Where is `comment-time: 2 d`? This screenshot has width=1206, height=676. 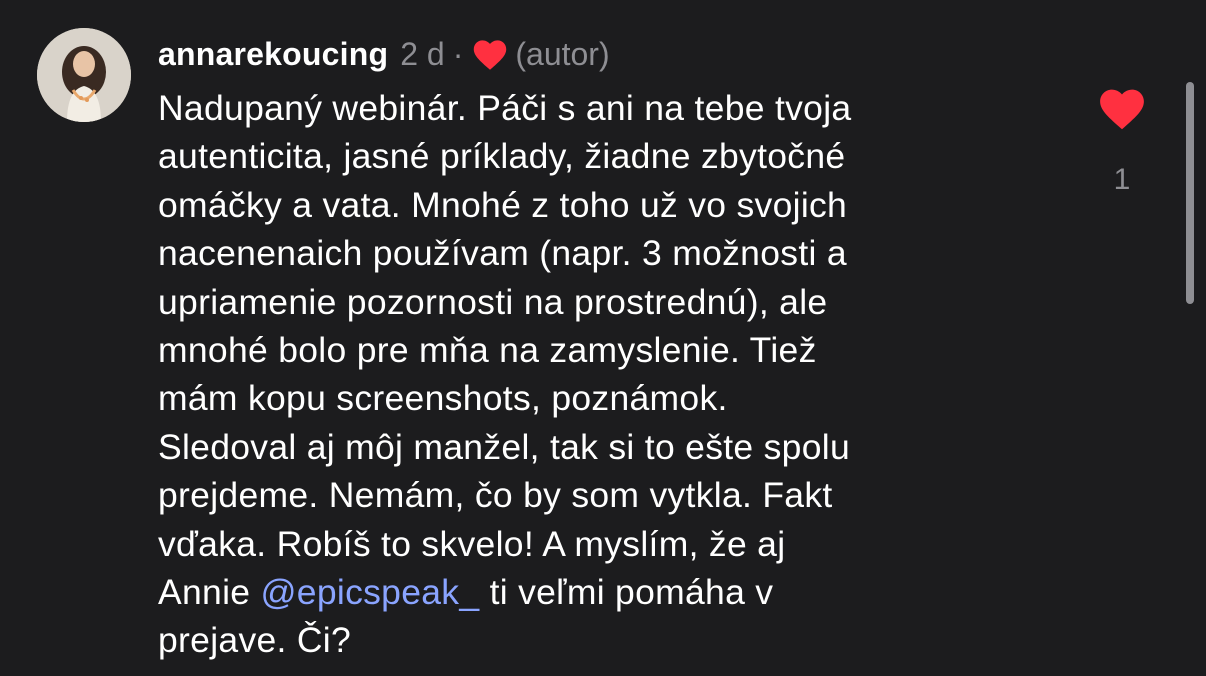
comment-time: 2 d is located at coordinates (422, 53).